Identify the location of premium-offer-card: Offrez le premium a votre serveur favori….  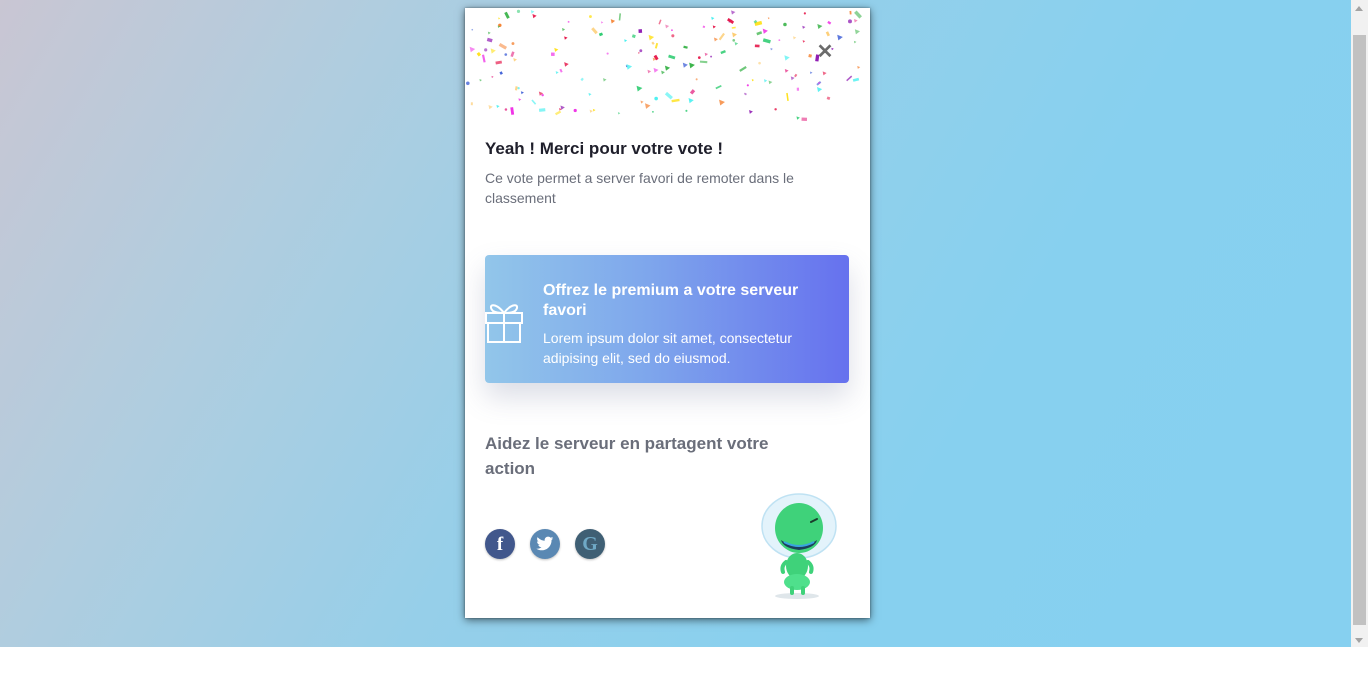
(667, 319).